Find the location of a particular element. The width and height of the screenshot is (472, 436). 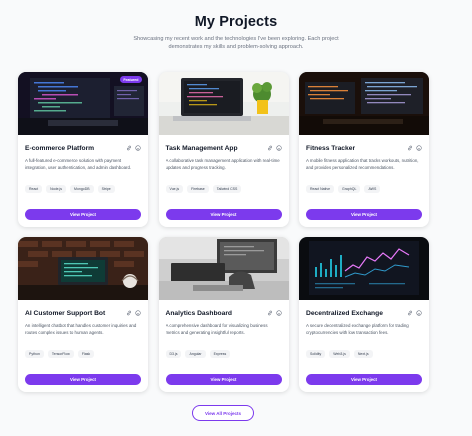

tech-tags: React Node.js MongoDB Stripe is located at coordinates (83, 189).